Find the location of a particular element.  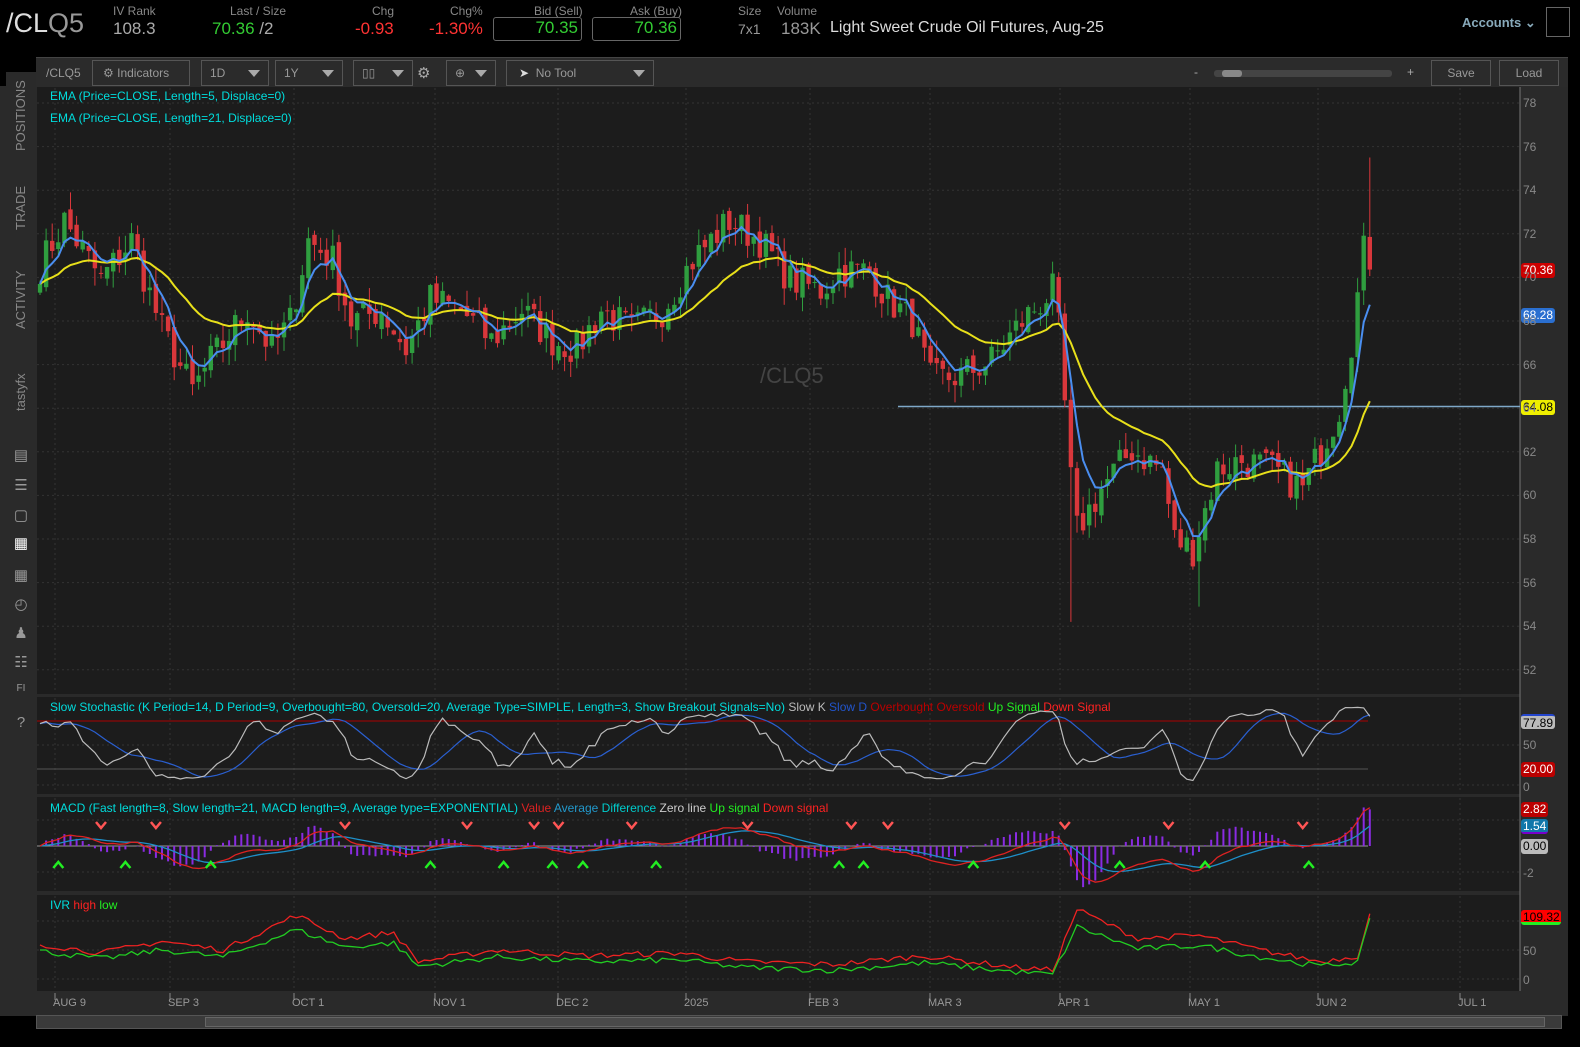

fi-icon: FI is located at coordinates (21, 693).